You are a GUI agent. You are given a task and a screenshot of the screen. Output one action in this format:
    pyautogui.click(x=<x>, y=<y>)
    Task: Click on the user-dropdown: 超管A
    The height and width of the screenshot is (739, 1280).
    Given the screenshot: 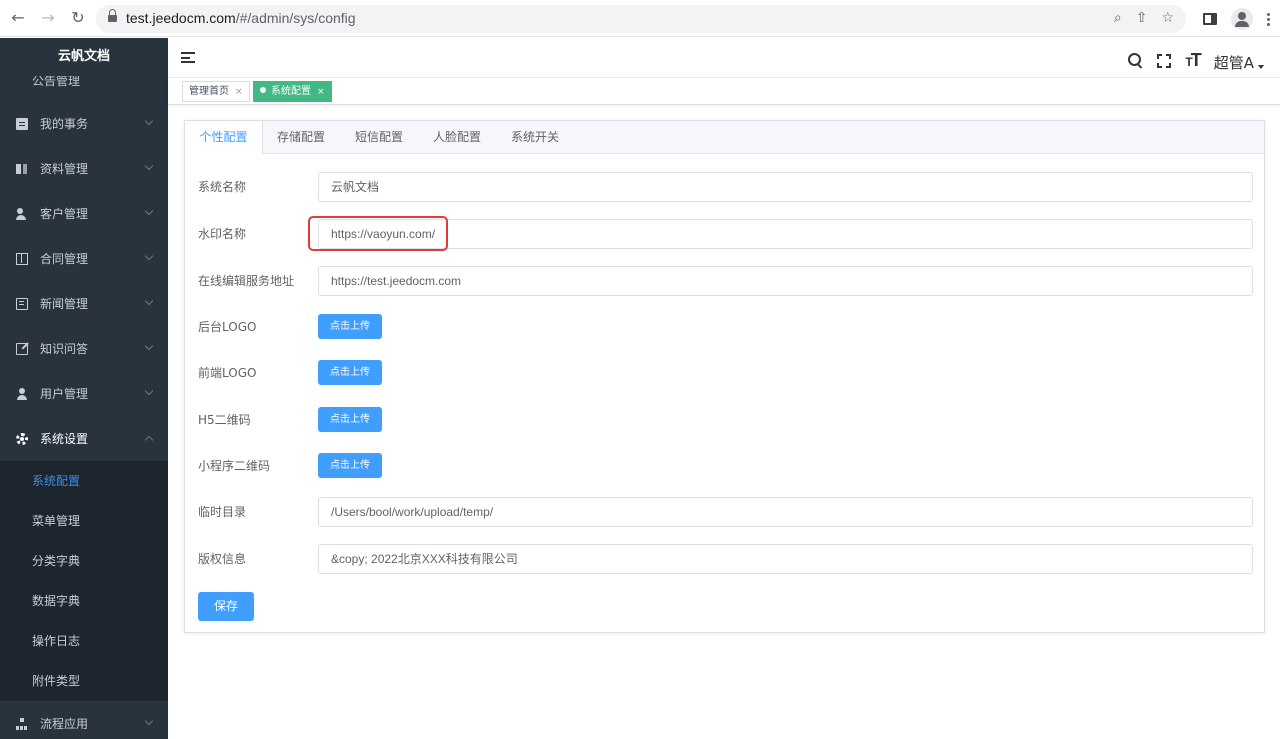 What is the action you would take?
    pyautogui.click(x=1239, y=62)
    